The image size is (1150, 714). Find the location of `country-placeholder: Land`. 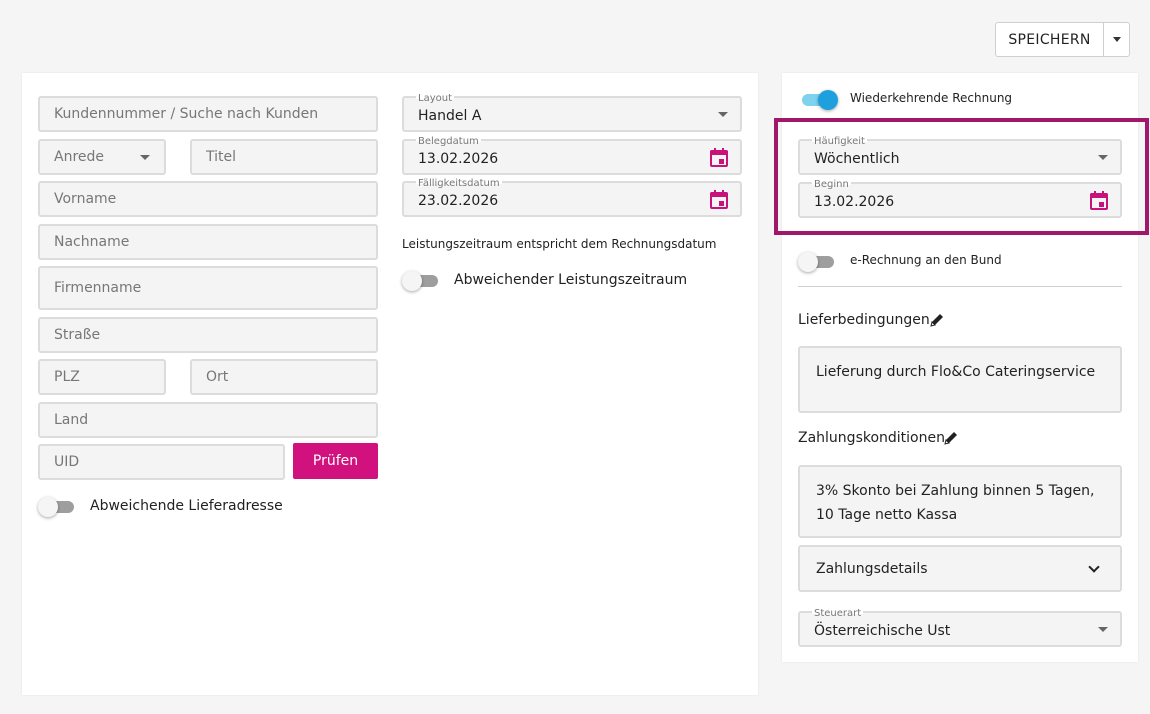

country-placeholder: Land is located at coordinates (71, 420).